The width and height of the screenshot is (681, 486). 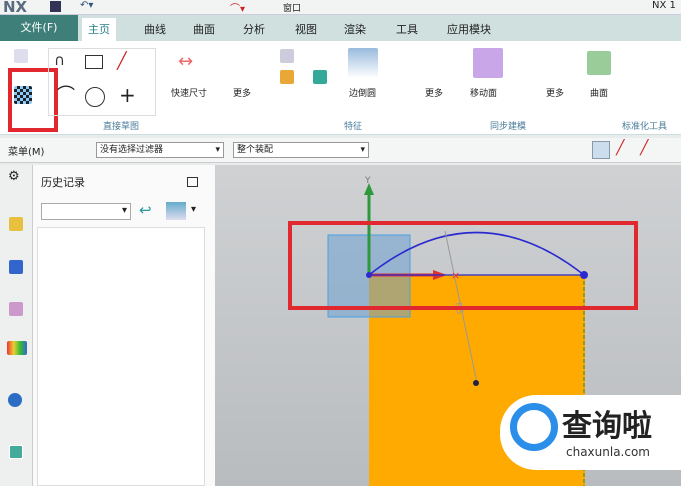 I want to click on ribbon-tabs: 文件(F) 主页 曲线 曲面 分析 视图 渲染 工具 应用模块, so click(x=340, y=28).